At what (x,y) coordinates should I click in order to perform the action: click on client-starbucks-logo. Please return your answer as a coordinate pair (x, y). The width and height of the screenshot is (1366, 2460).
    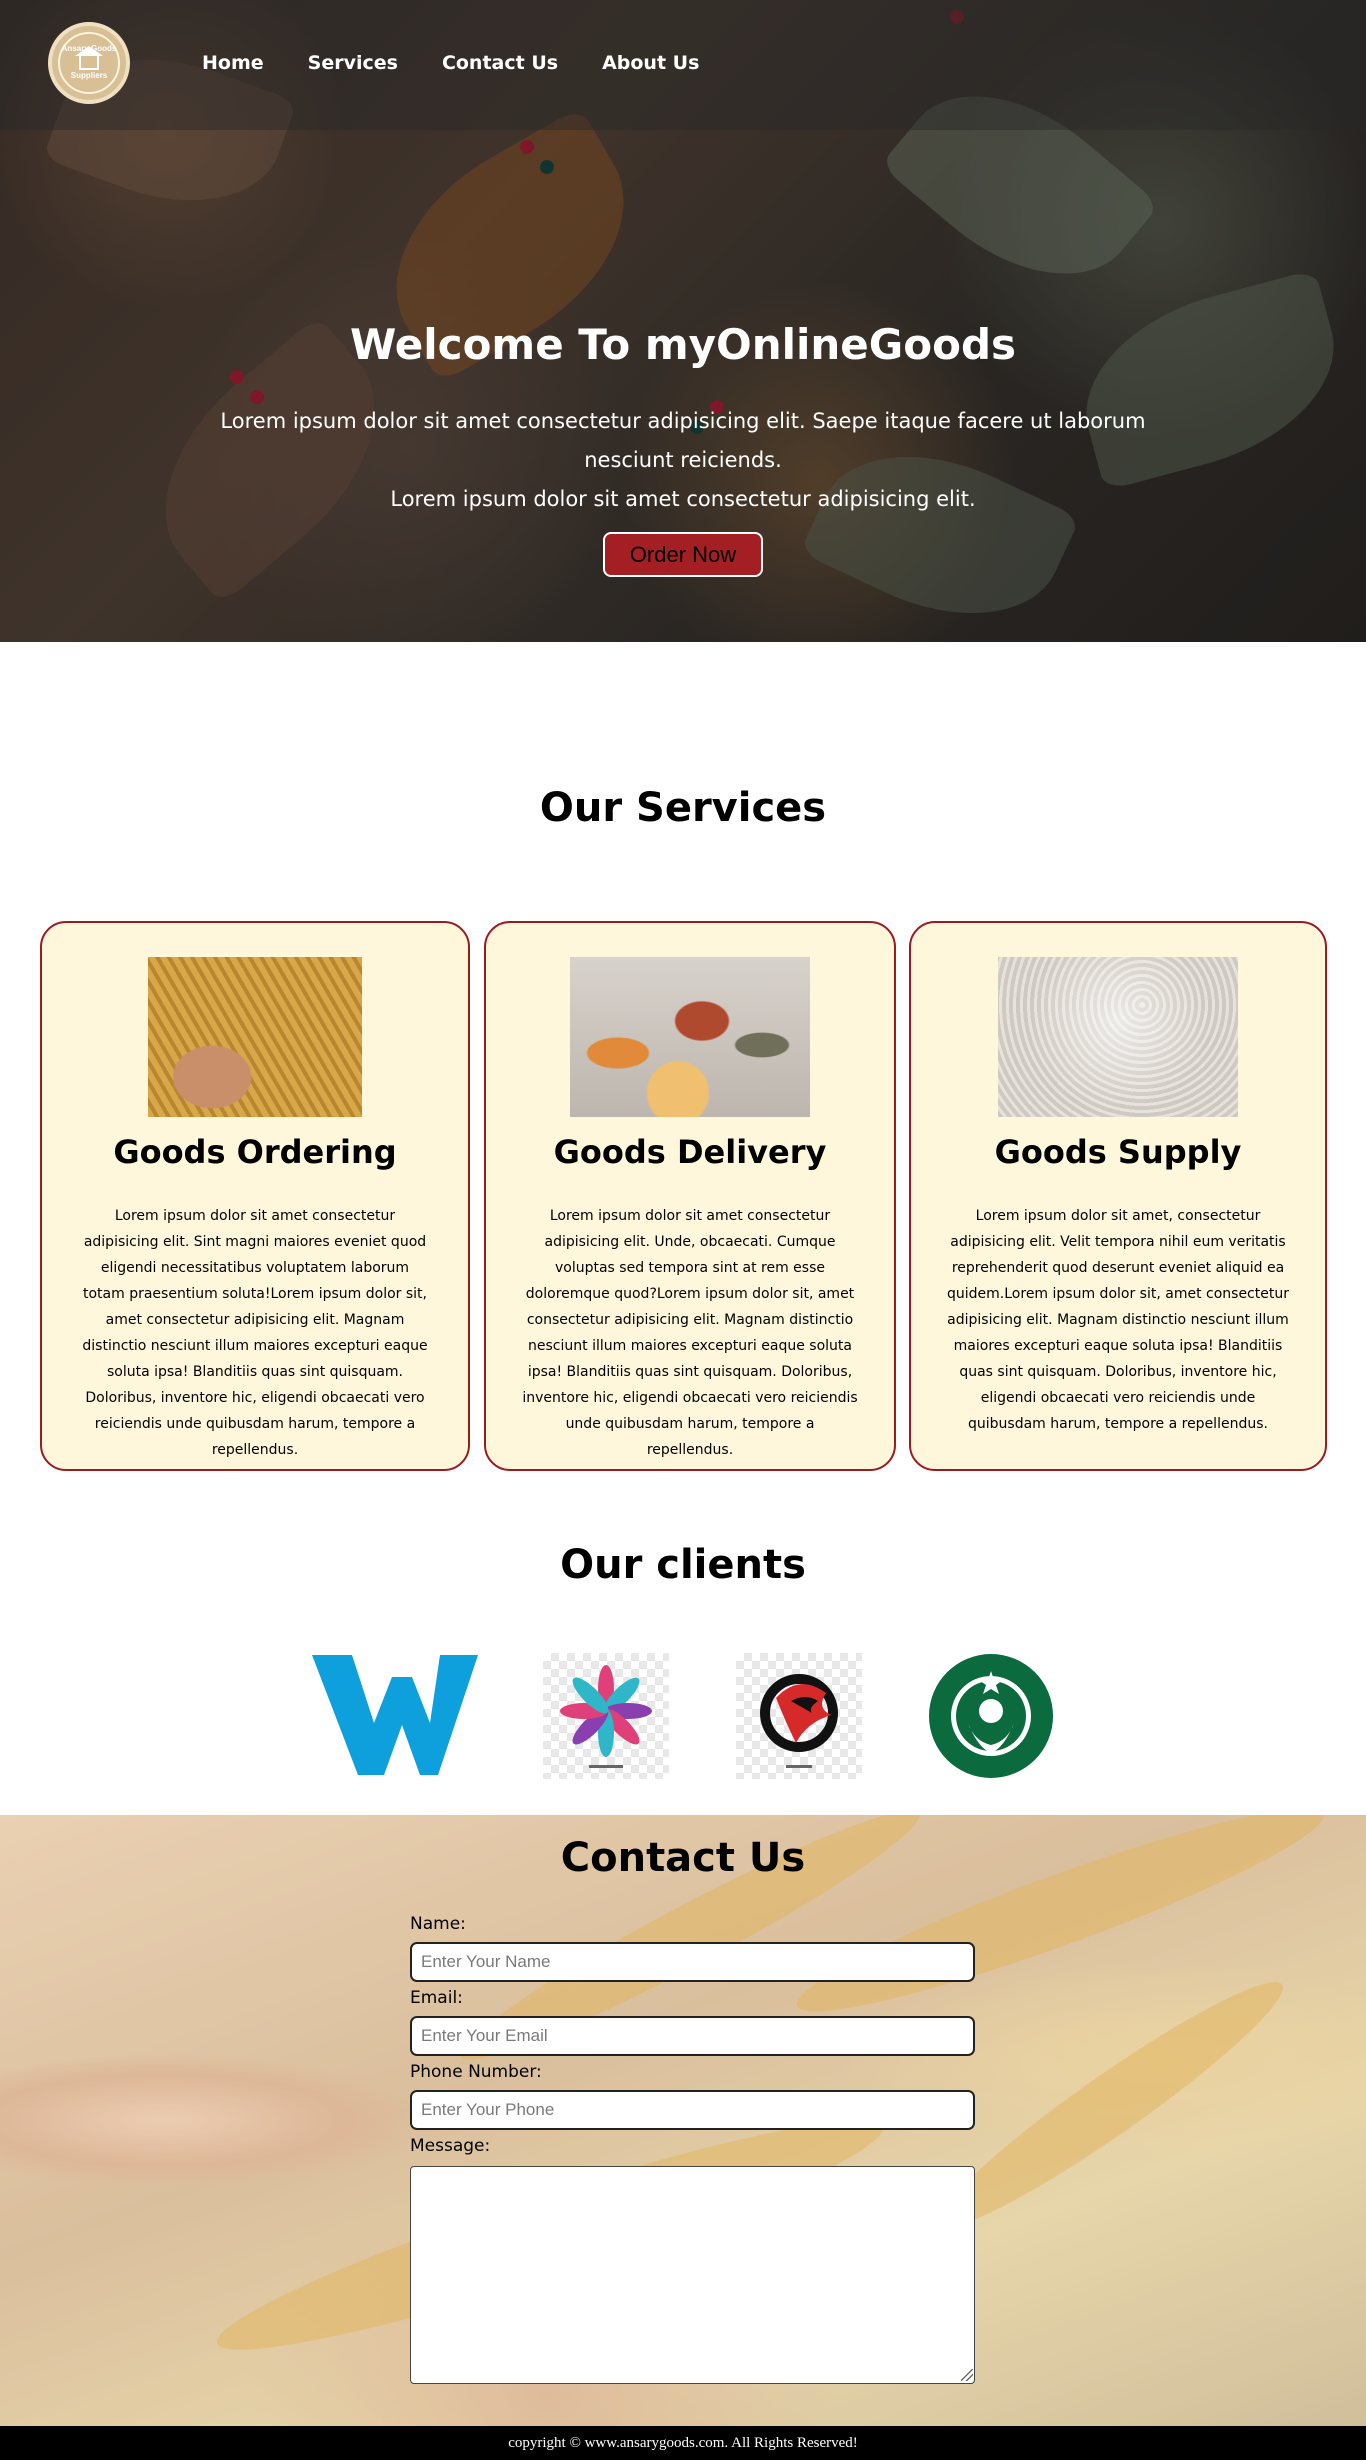
    Looking at the image, I should click on (991, 1716).